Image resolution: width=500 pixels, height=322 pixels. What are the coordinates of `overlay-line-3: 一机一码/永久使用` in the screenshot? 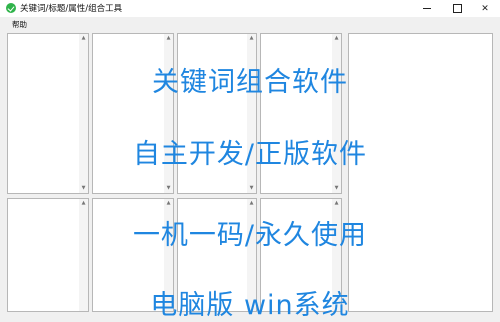 It's located at (250, 235).